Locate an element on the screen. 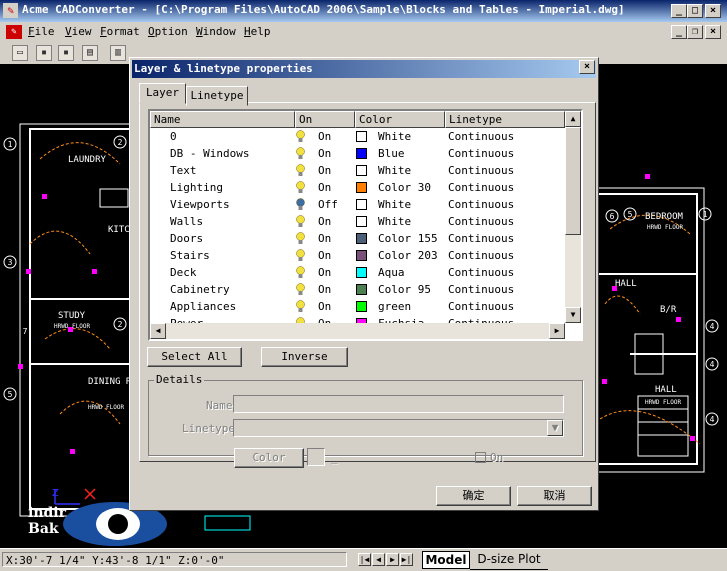  dialog-close-button: × is located at coordinates (587, 67).